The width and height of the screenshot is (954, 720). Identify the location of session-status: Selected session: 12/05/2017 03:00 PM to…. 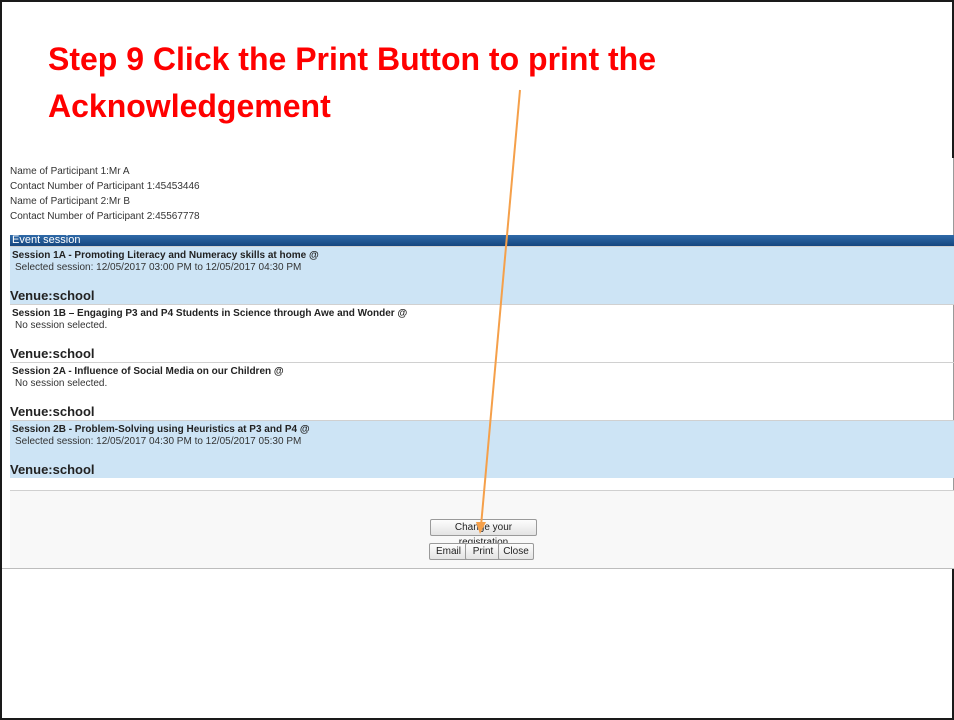
(158, 267).